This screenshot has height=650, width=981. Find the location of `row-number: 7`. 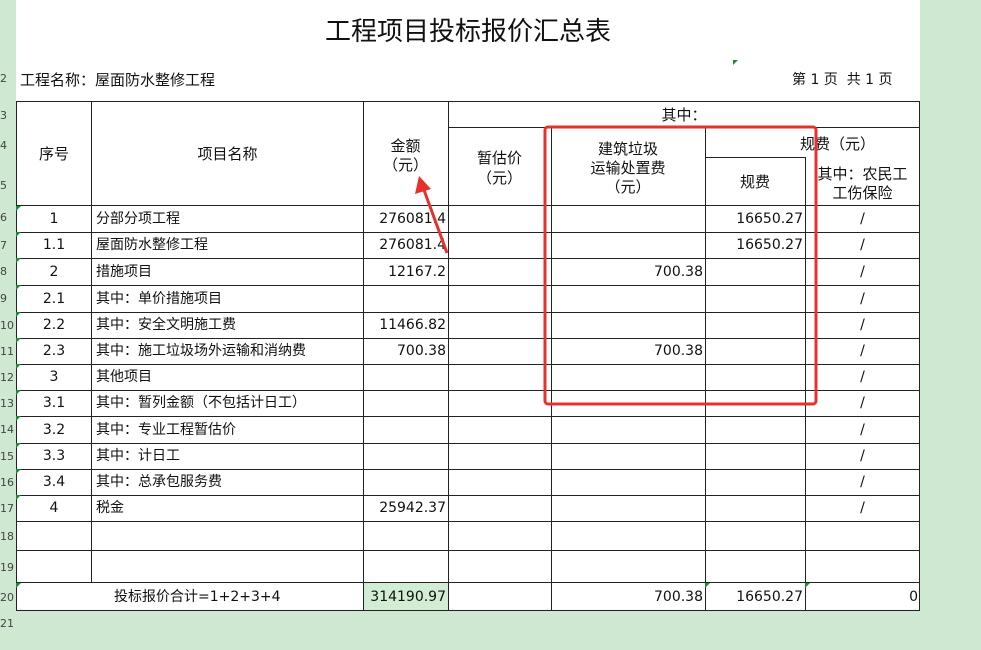

row-number: 7 is located at coordinates (8, 246).